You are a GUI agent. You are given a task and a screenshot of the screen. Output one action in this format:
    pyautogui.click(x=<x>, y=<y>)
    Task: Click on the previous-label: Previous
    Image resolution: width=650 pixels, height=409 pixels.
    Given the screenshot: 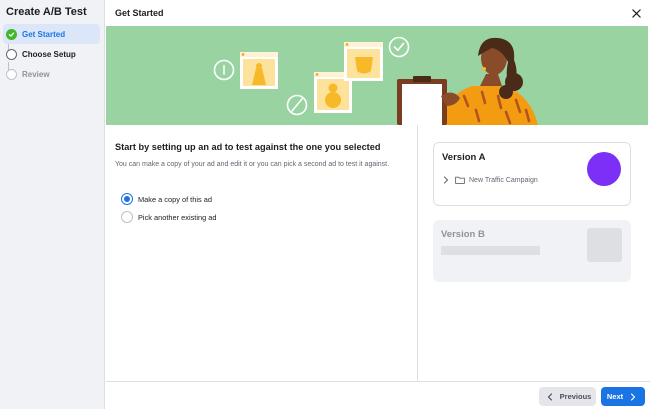 What is the action you would take?
    pyautogui.click(x=575, y=396)
    